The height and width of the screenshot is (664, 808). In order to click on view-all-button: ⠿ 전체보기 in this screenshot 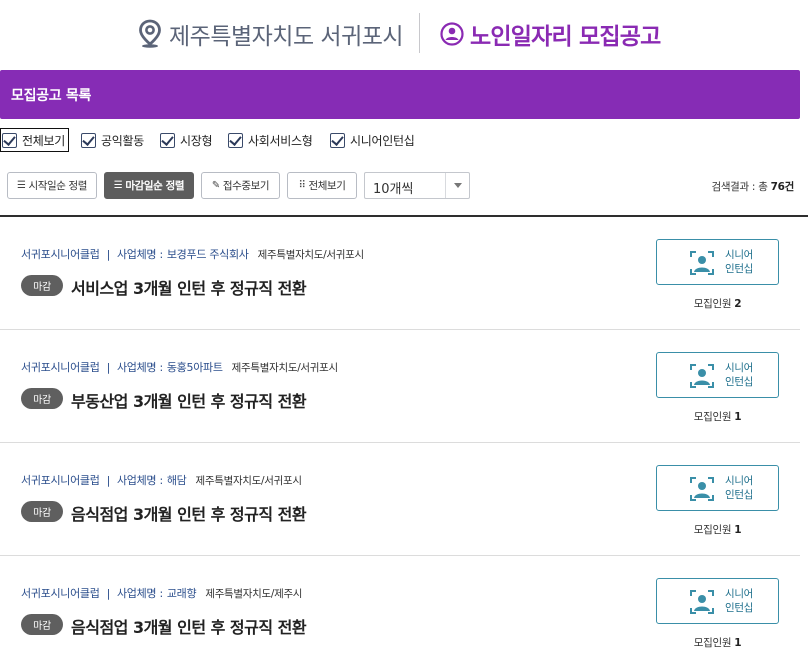, I will do `click(322, 185)`.